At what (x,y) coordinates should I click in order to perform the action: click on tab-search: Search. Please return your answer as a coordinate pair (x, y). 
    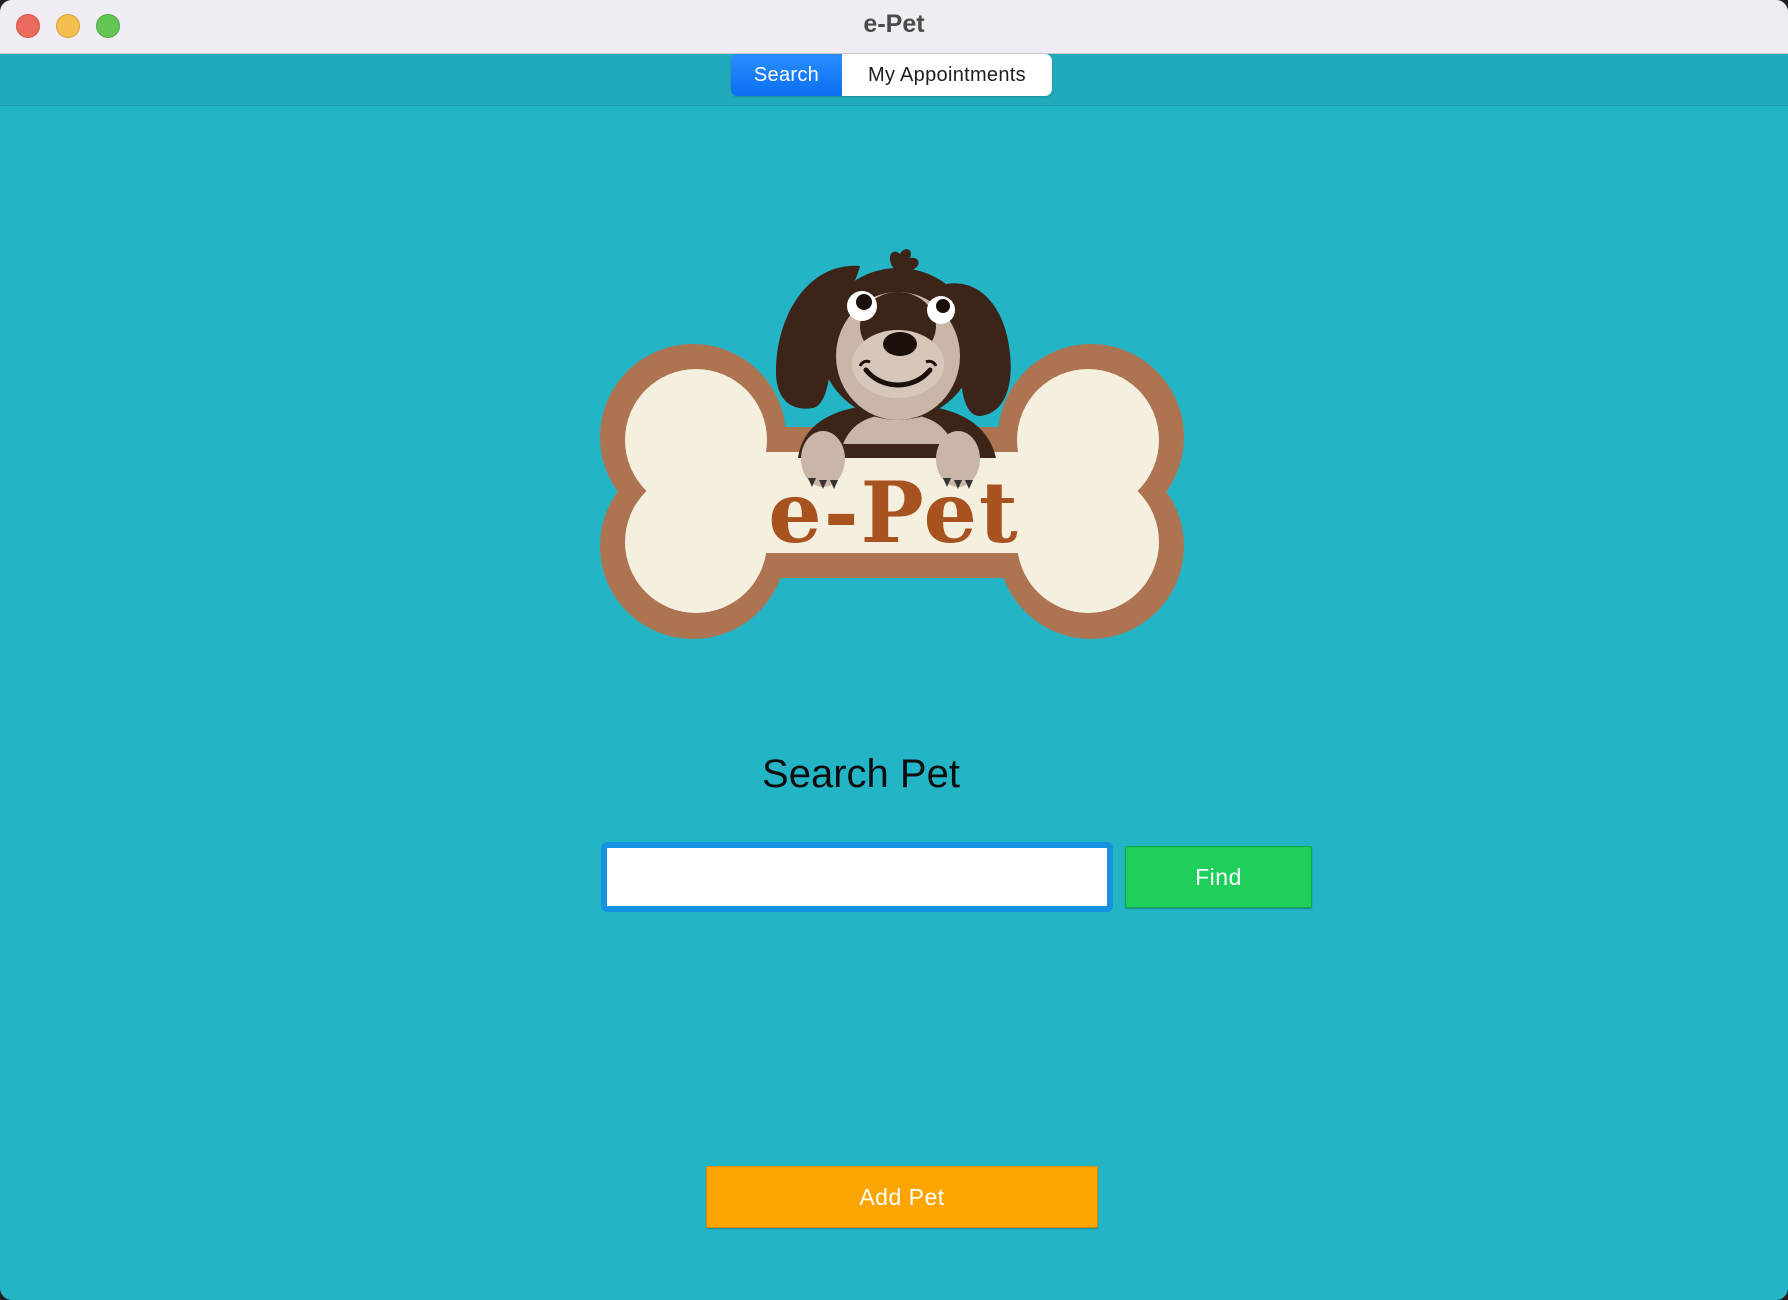
    Looking at the image, I should click on (786, 75).